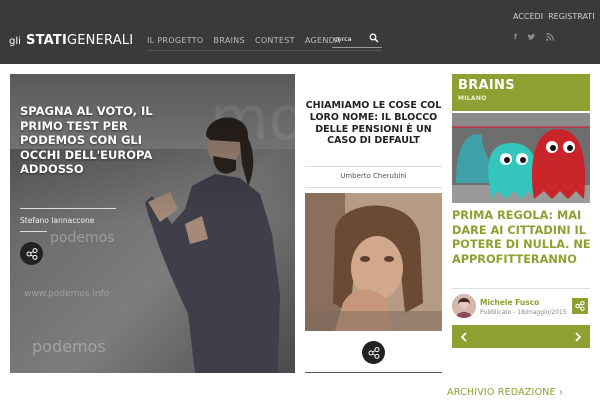 The image size is (600, 400). I want to click on middle-divider, so click(373, 166).